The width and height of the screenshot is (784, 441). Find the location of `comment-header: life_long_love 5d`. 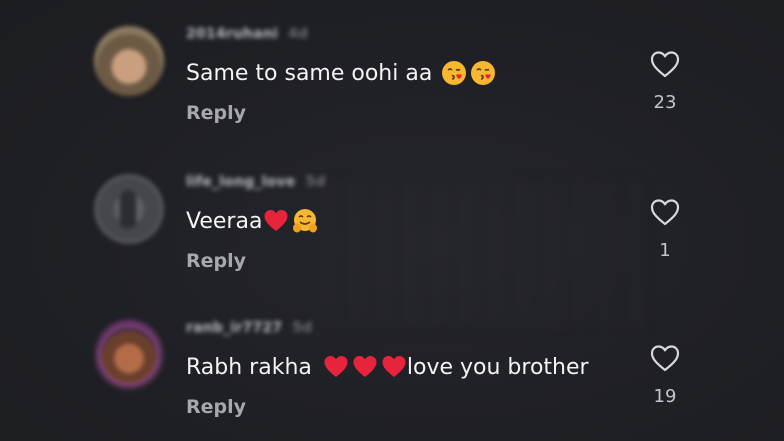

comment-header: life_long_love 5d is located at coordinates (256, 182).